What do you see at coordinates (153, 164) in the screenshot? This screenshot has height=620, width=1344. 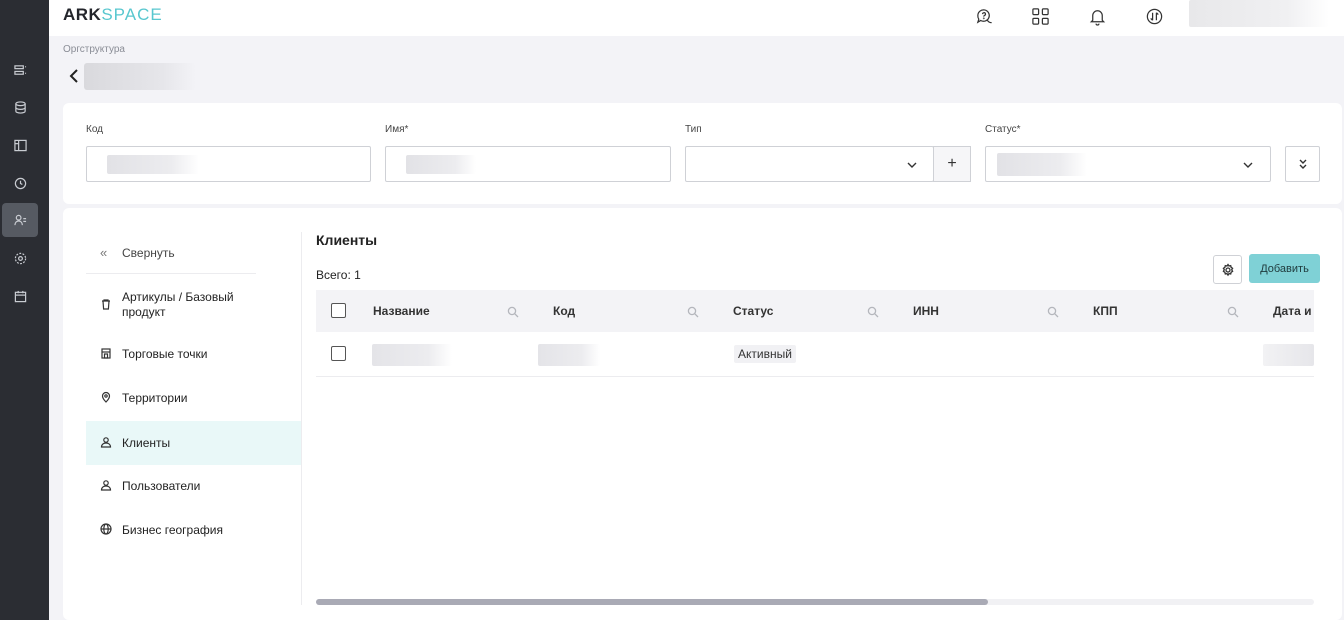 I see `code-value-redacted` at bounding box center [153, 164].